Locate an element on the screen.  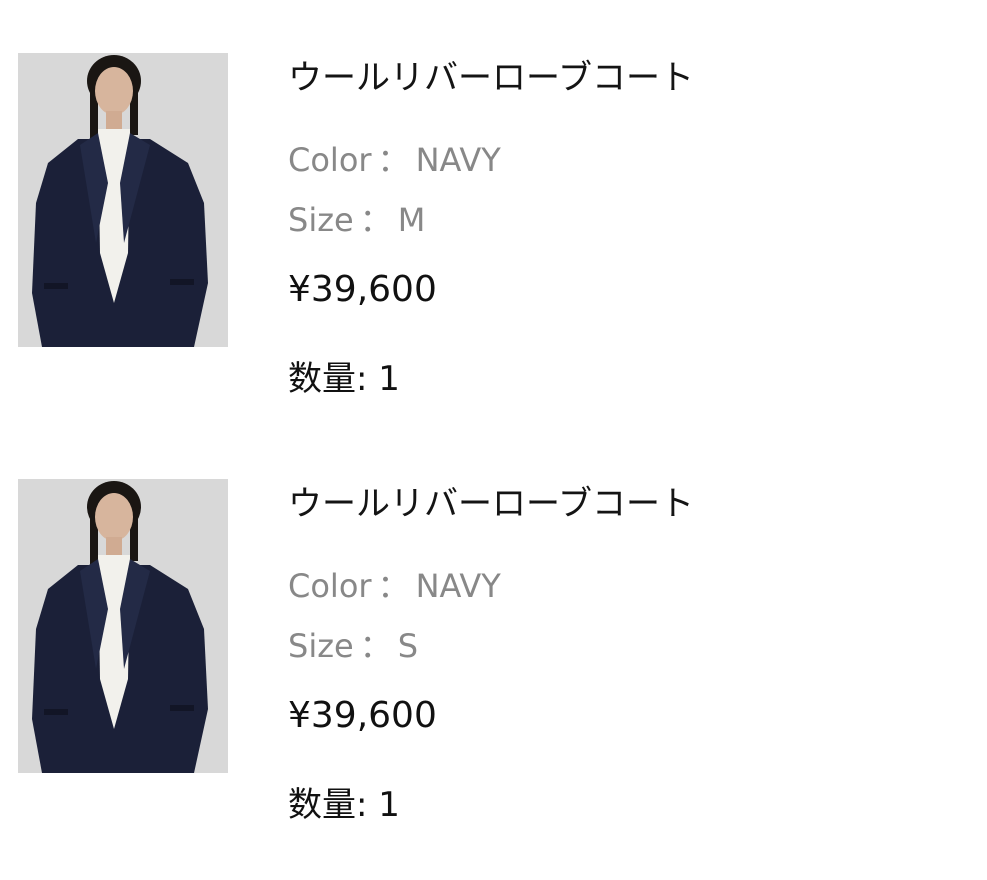
size-value: S is located at coordinates (408, 646).